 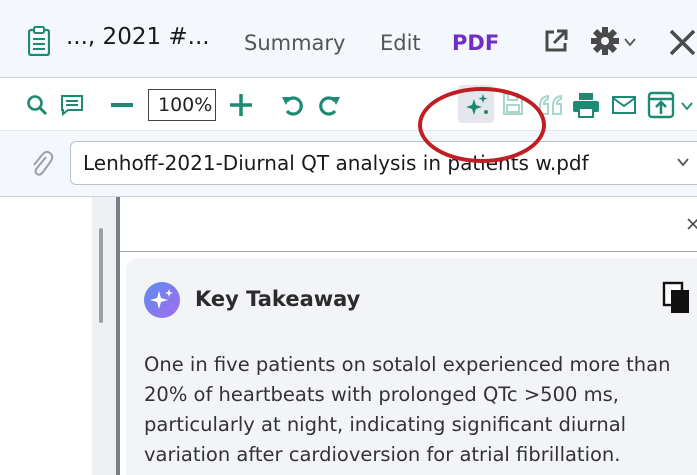 I want to click on search-icon, so click(x=37, y=105).